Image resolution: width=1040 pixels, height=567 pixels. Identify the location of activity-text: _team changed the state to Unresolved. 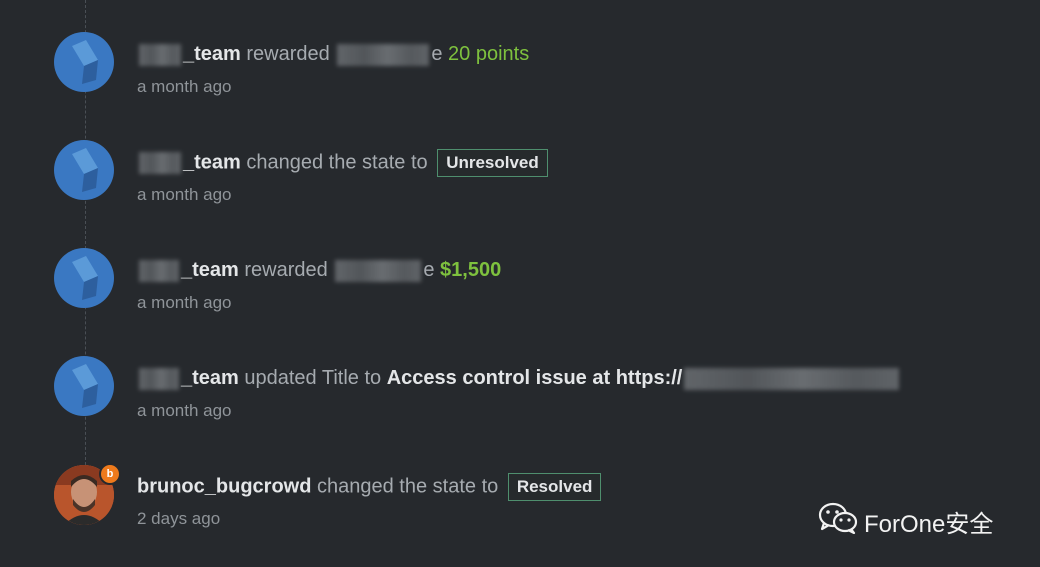
(342, 163).